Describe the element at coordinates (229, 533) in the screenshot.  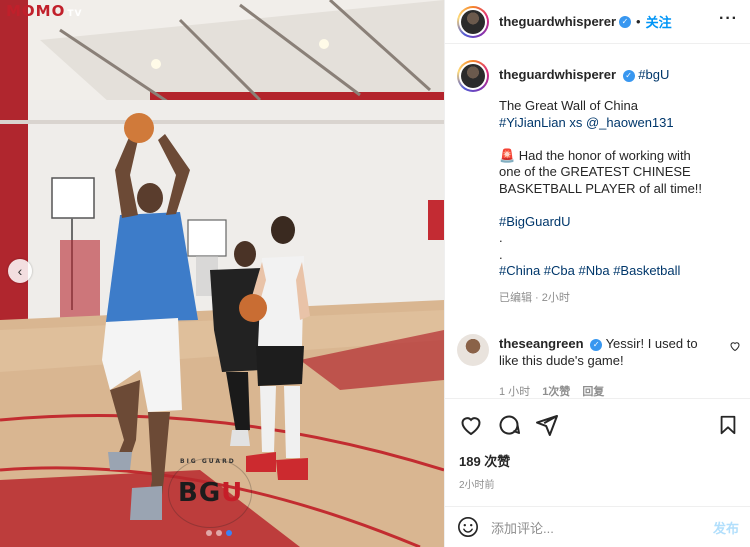
I see `carousel-dot-active` at that location.